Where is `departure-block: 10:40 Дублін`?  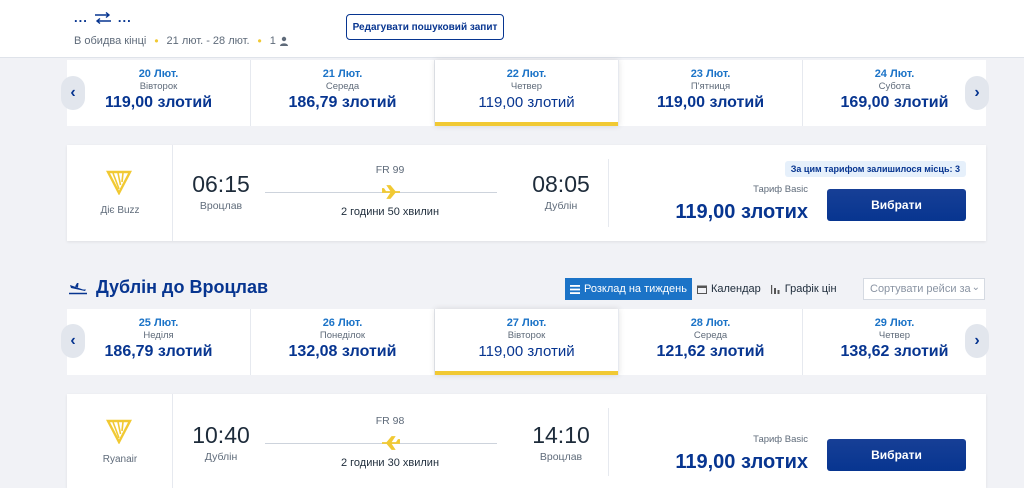
departure-block: 10:40 Дублін is located at coordinates (221, 442).